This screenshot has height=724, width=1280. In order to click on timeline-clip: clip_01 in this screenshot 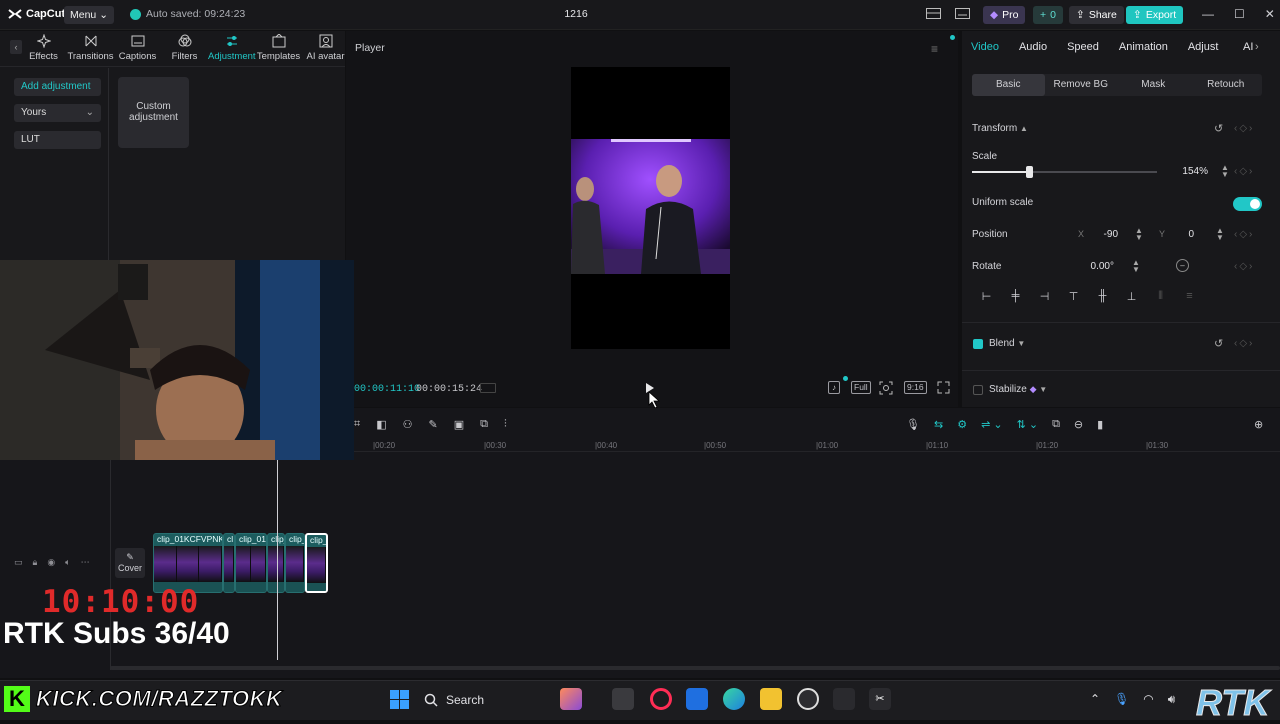, I will do `click(251, 563)`.